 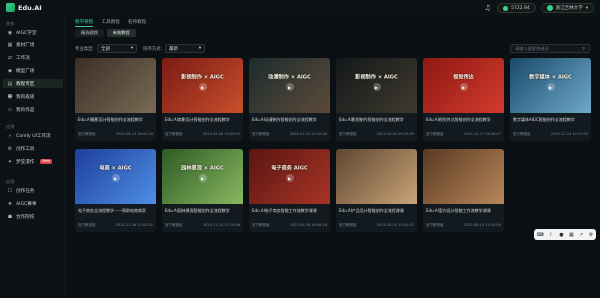 I want to click on sidebar-item-aigc-school: ◉ AIGC学堂, so click(x=33, y=32).